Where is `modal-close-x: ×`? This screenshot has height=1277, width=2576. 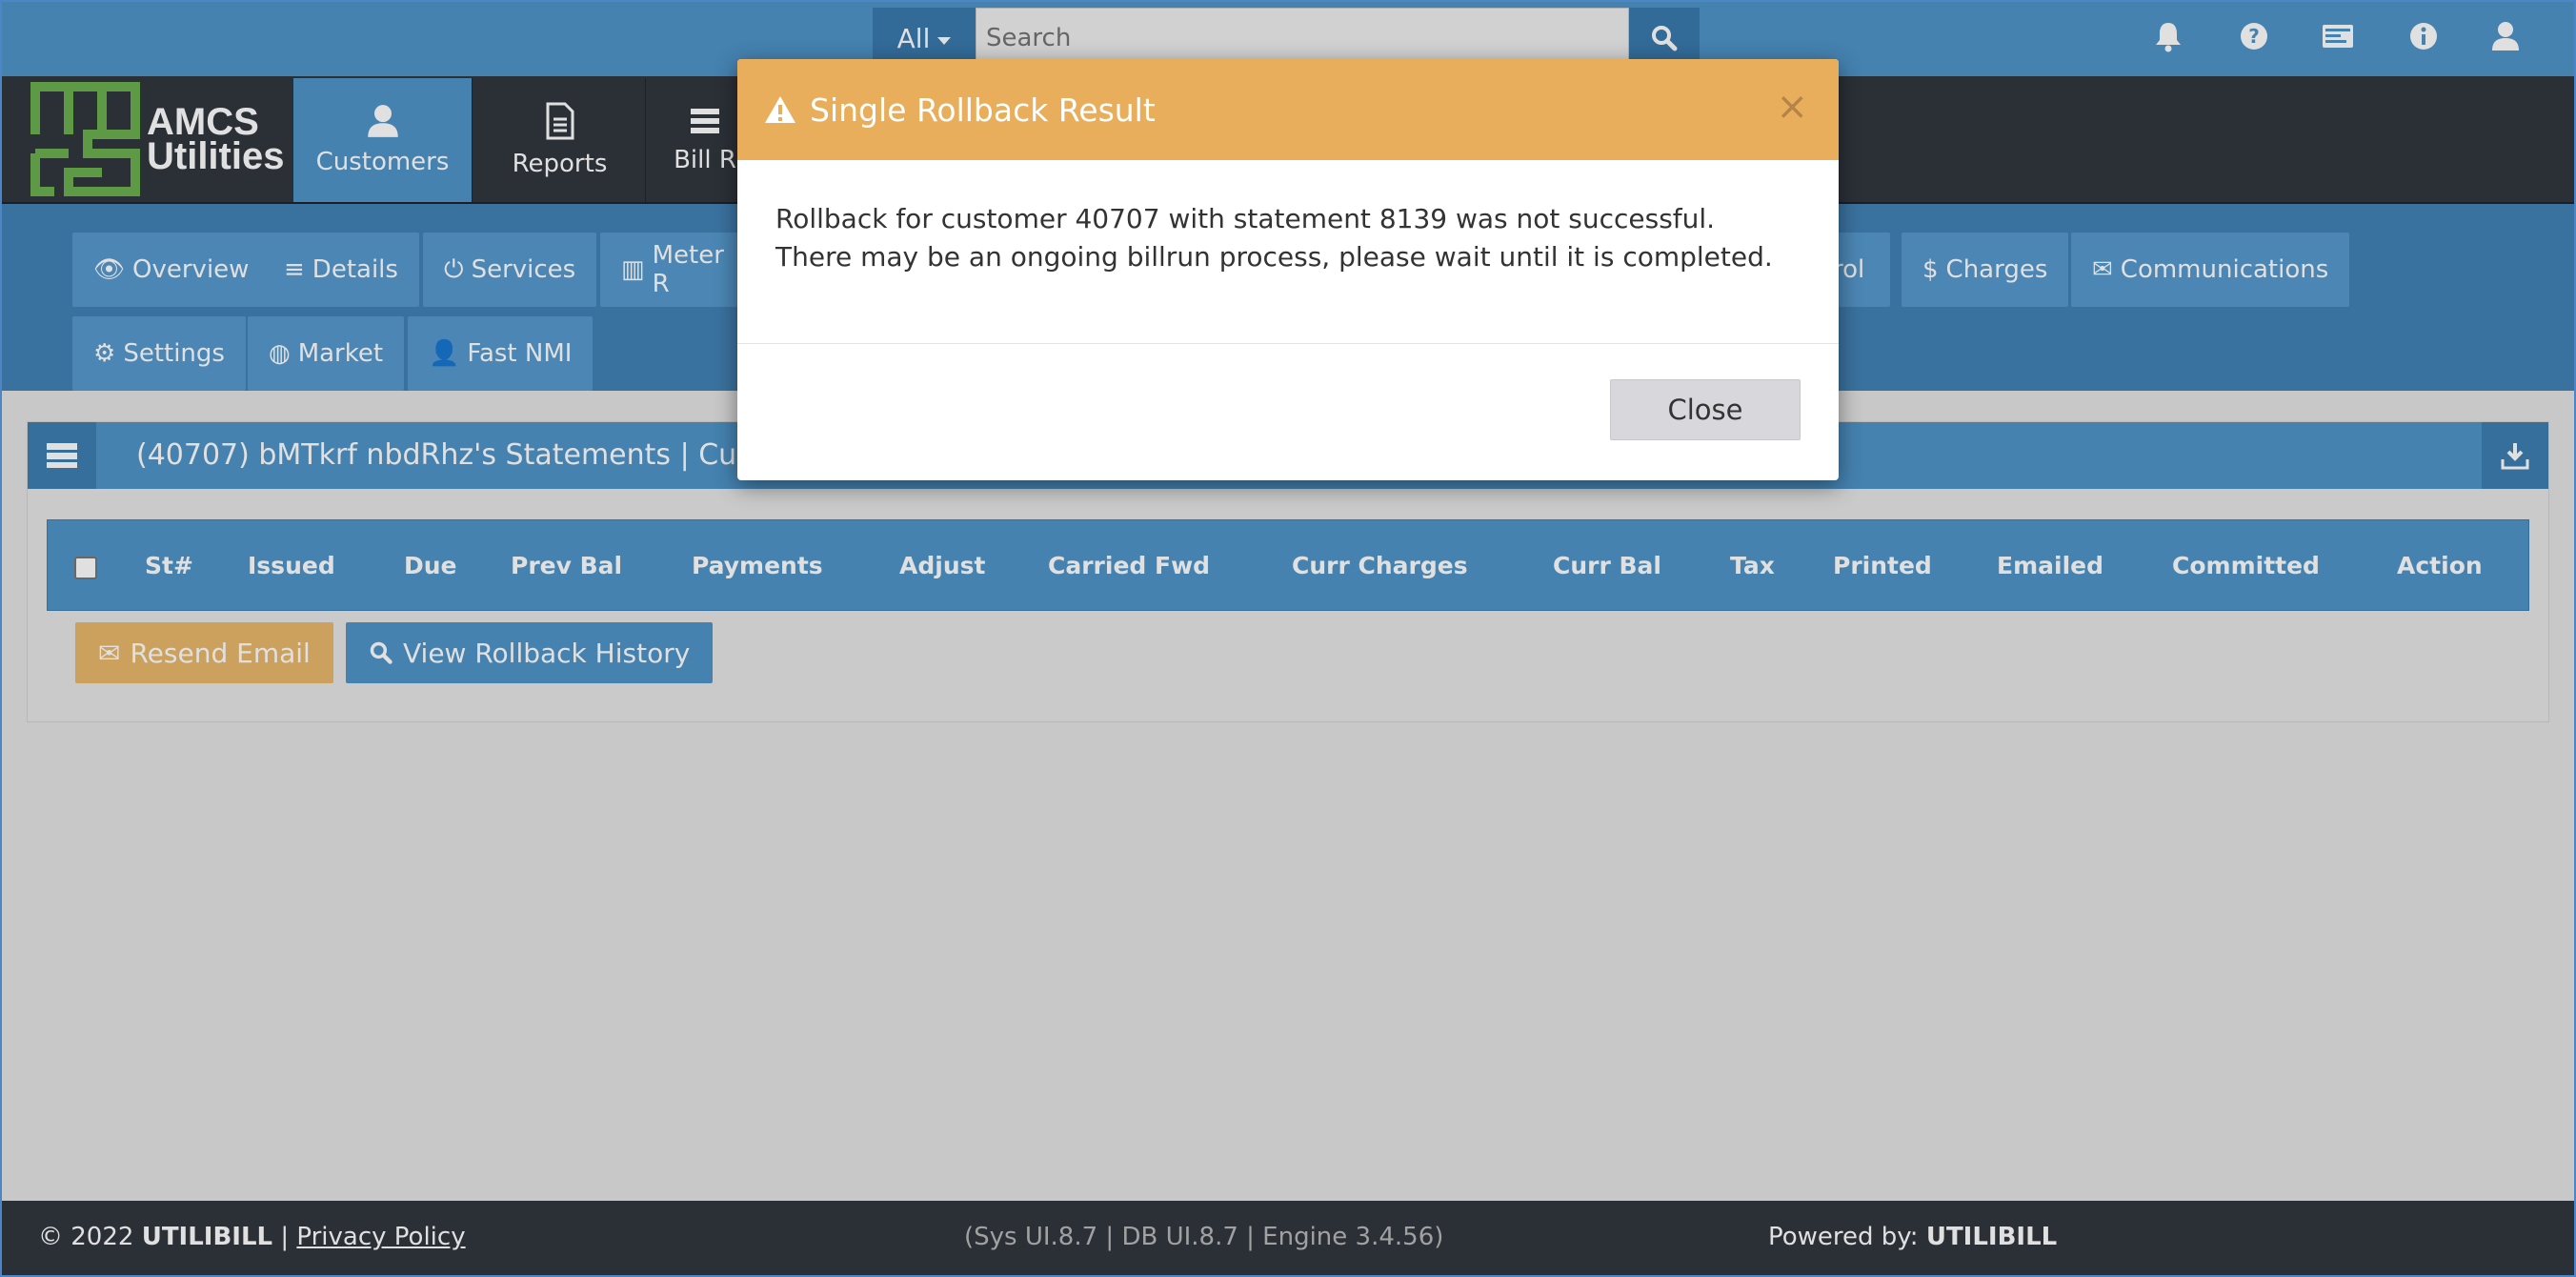 modal-close-x: × is located at coordinates (1792, 107).